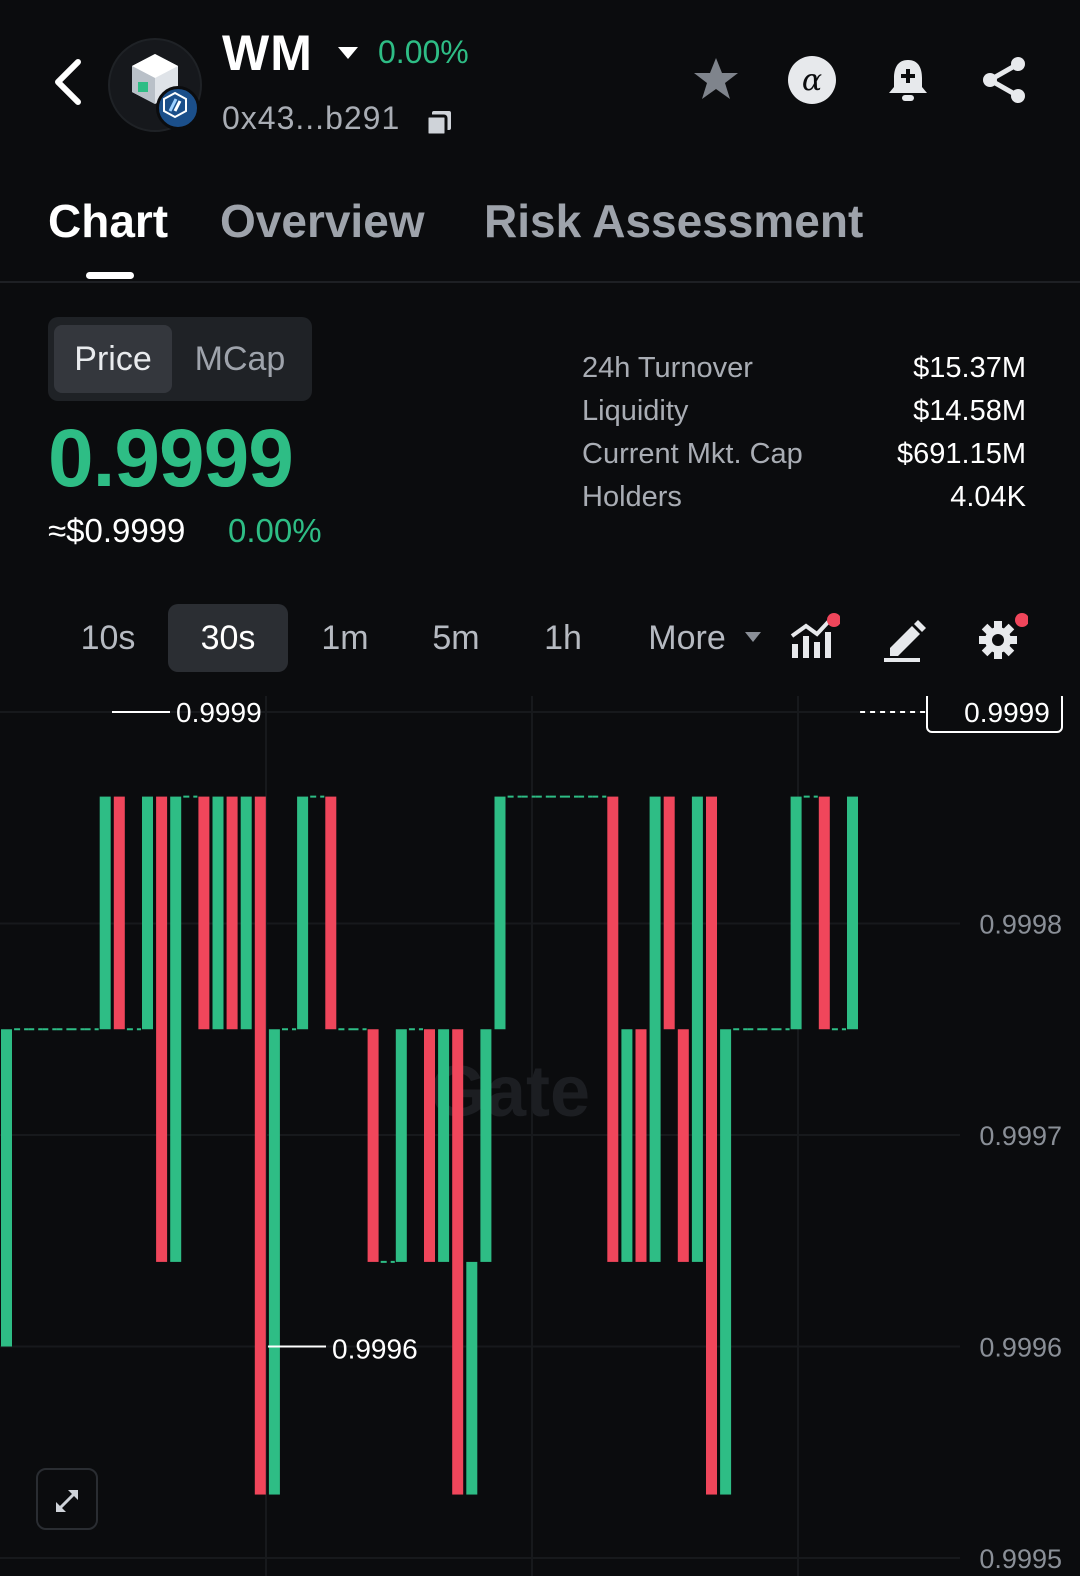  What do you see at coordinates (267, 53) in the screenshot?
I see `token-symbol: WM` at bounding box center [267, 53].